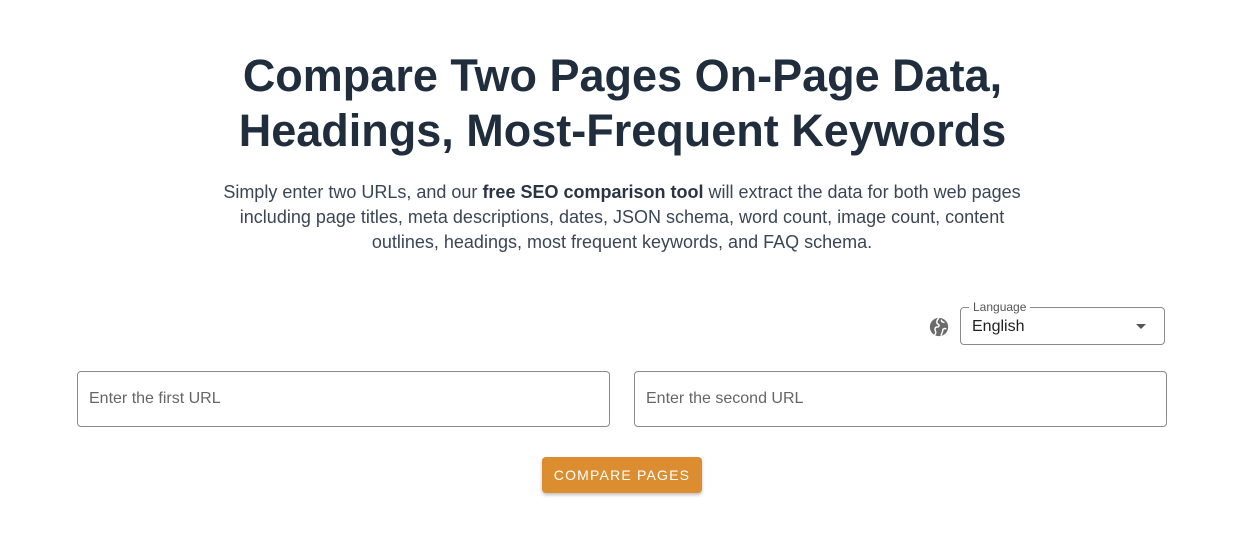  What do you see at coordinates (998, 326) in the screenshot?
I see `language-selected-value: English` at bounding box center [998, 326].